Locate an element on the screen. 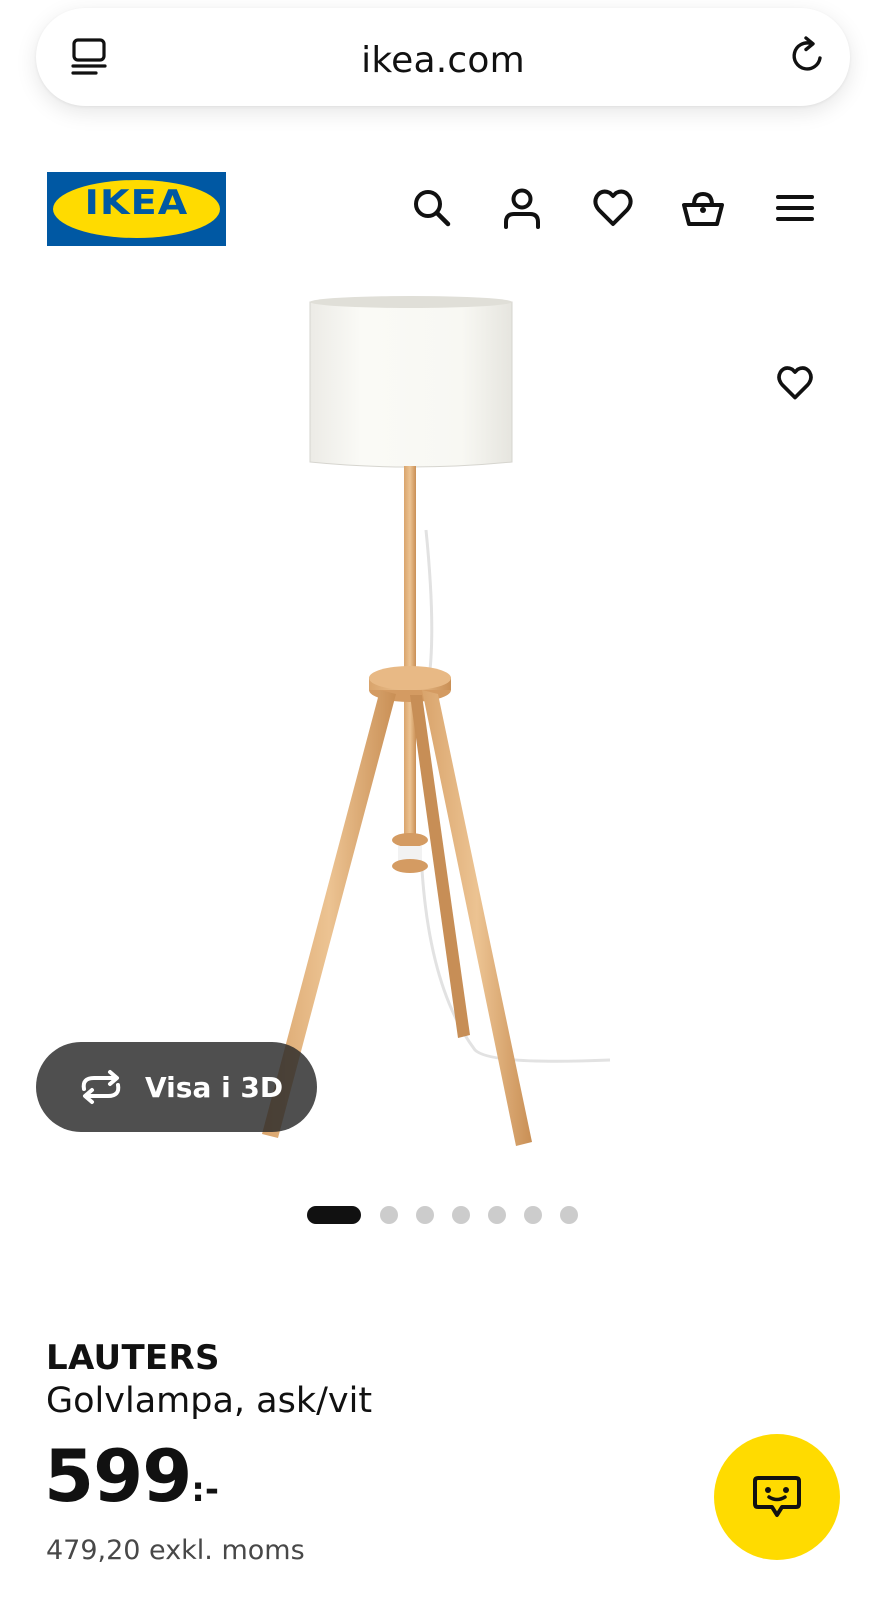 Image resolution: width=886 pixels, height=1600 pixels. ikea-logo: IKEA is located at coordinates (136, 209).